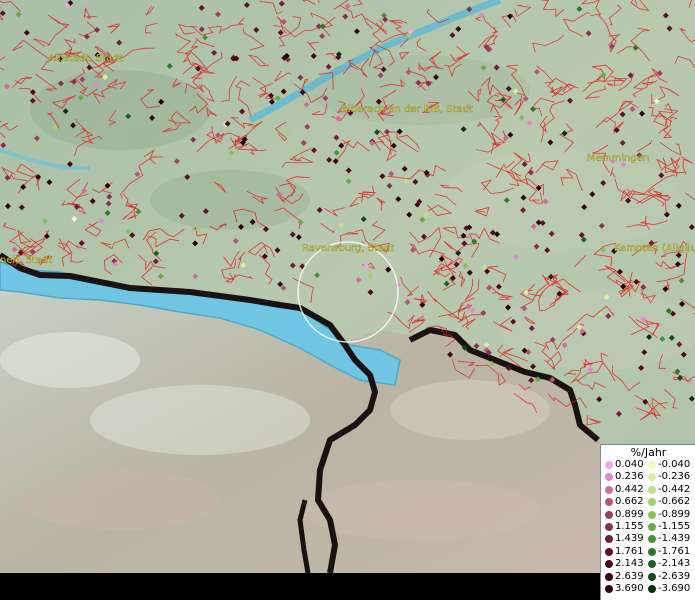  Describe the element at coordinates (618, 158) in the screenshot. I see `place-label: Memmingen` at that location.